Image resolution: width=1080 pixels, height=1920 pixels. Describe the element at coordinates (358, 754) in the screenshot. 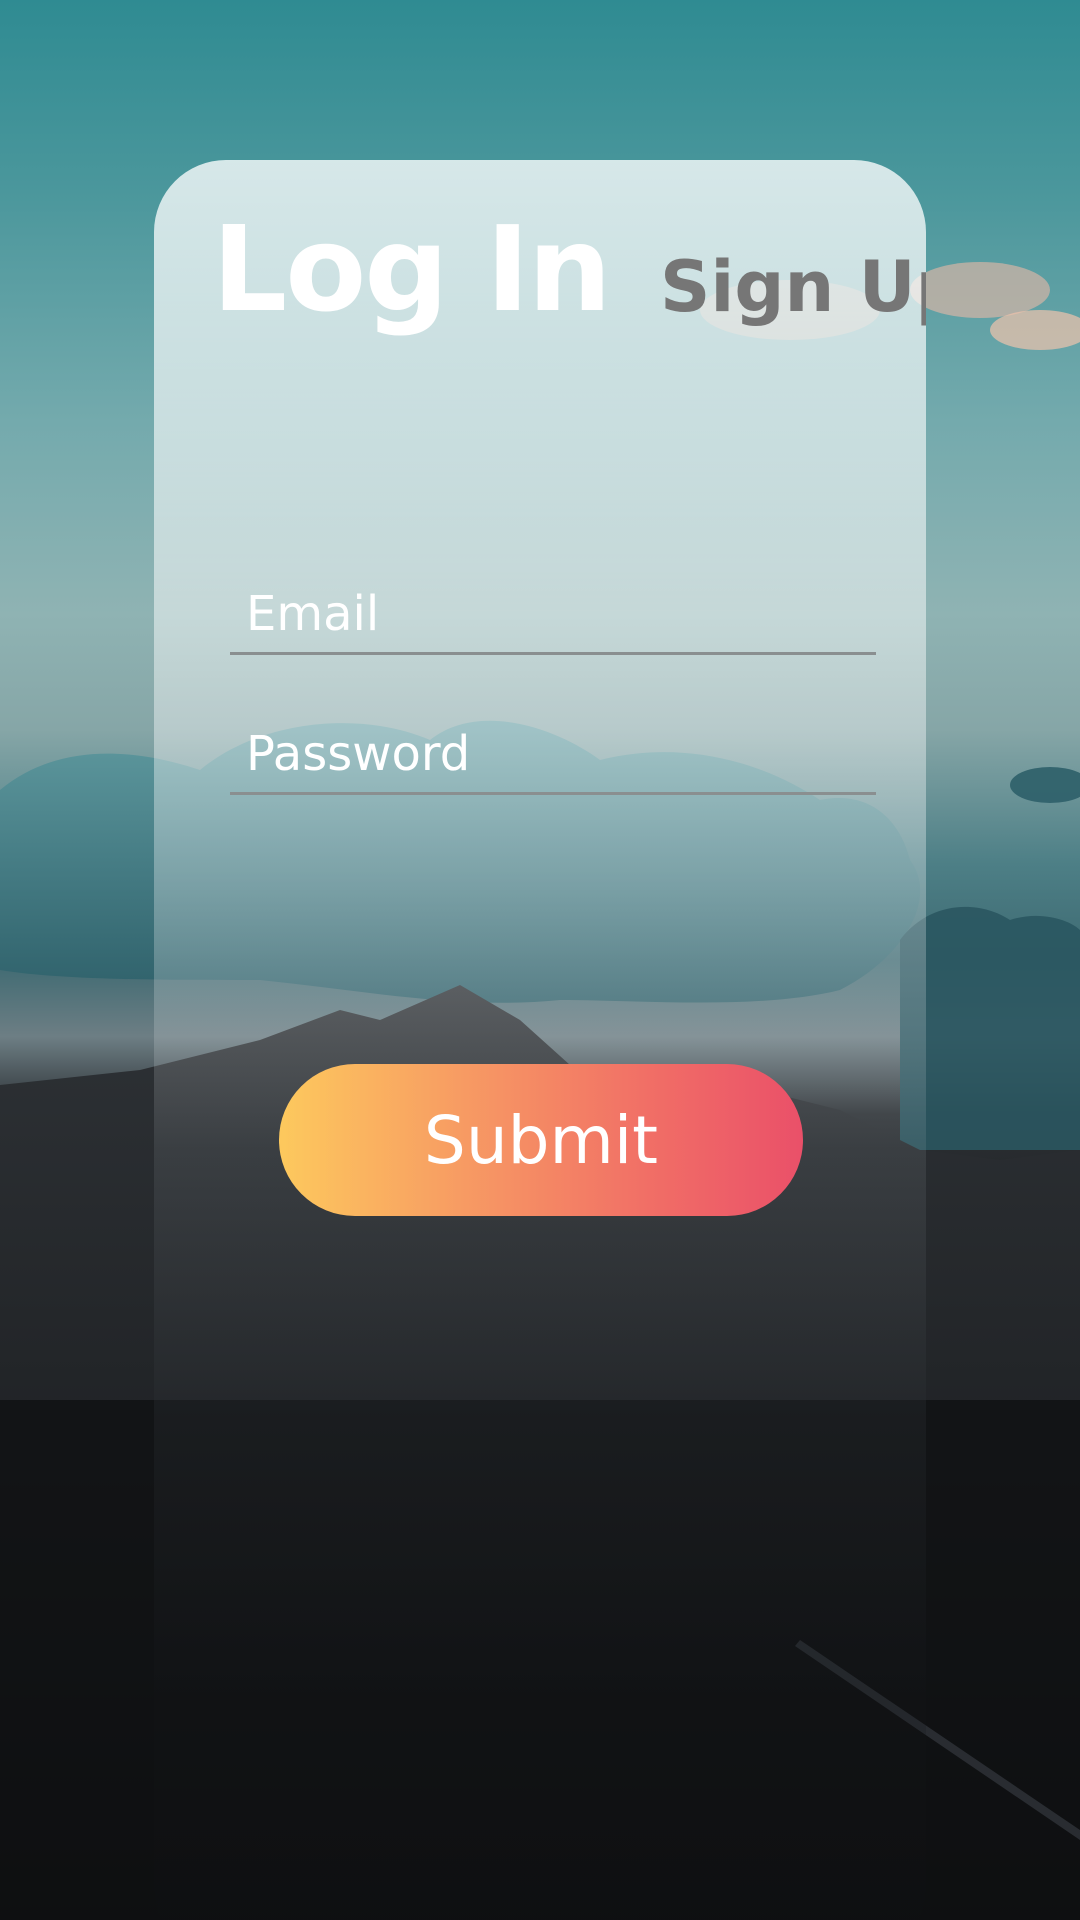

I see `password-placeholder: Password` at that location.